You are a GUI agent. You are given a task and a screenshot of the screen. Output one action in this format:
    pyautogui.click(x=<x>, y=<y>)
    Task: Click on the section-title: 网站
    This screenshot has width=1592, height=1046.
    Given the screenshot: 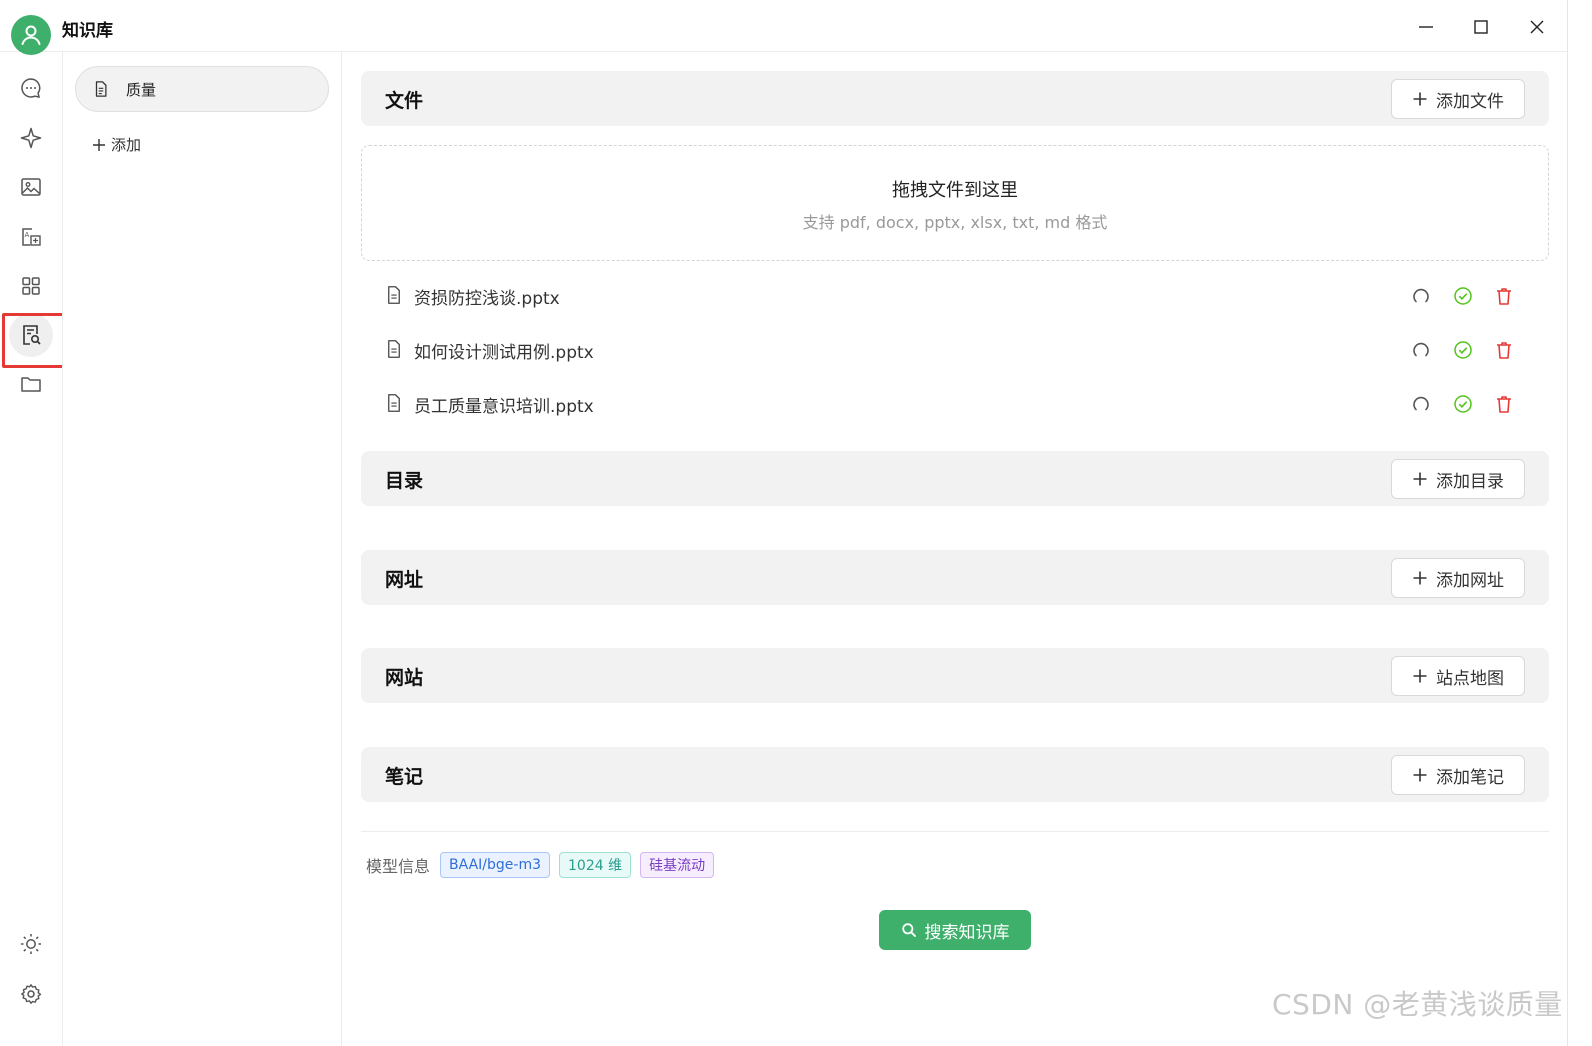 What is the action you would take?
    pyautogui.click(x=404, y=678)
    